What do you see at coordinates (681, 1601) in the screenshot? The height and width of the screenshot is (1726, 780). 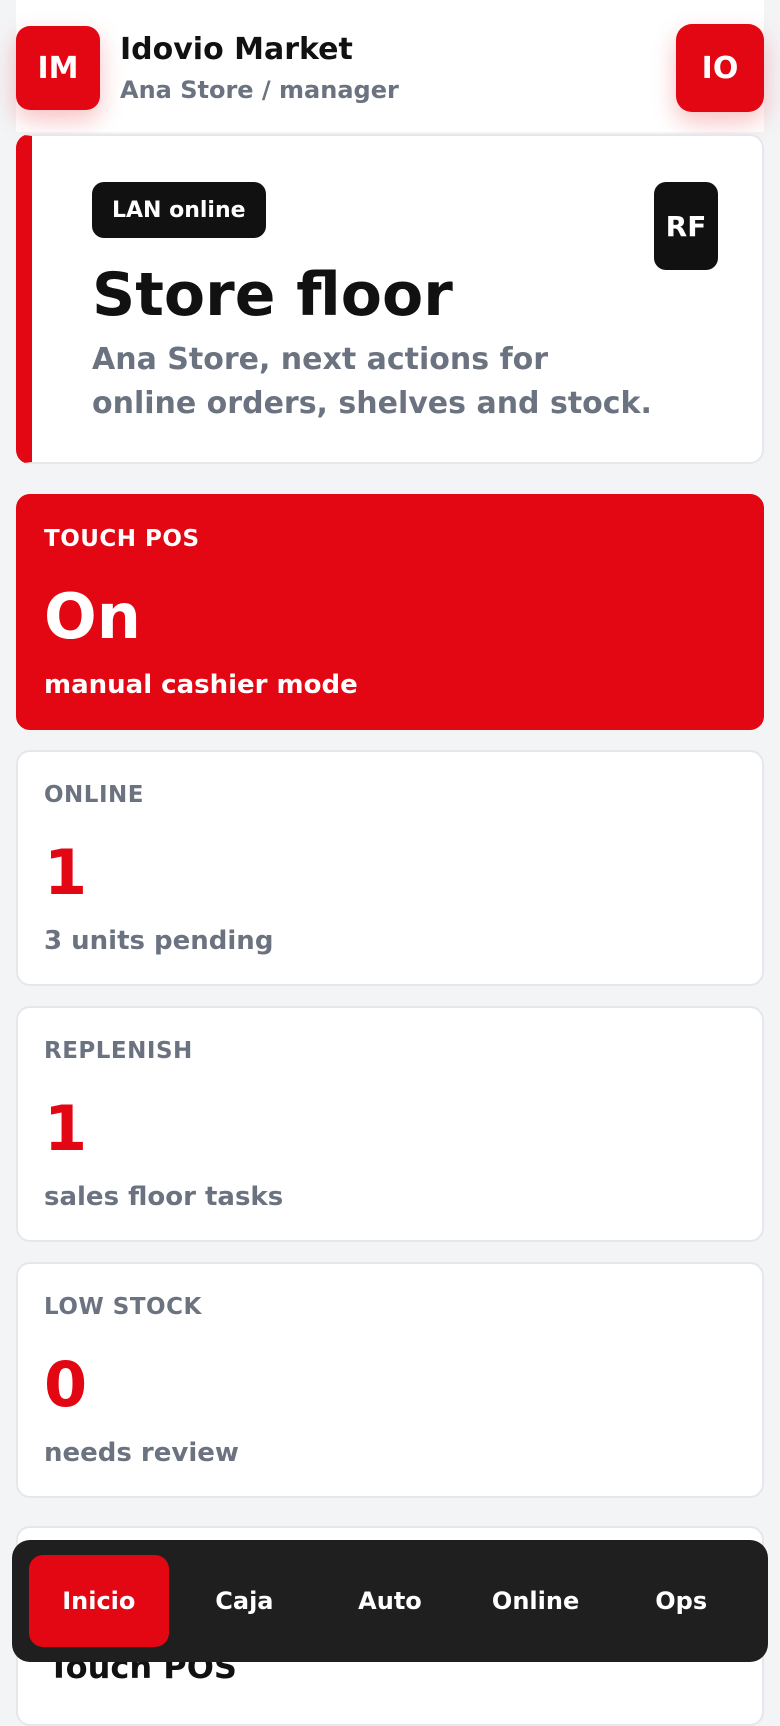 I see `nav-item-ops: Ops` at bounding box center [681, 1601].